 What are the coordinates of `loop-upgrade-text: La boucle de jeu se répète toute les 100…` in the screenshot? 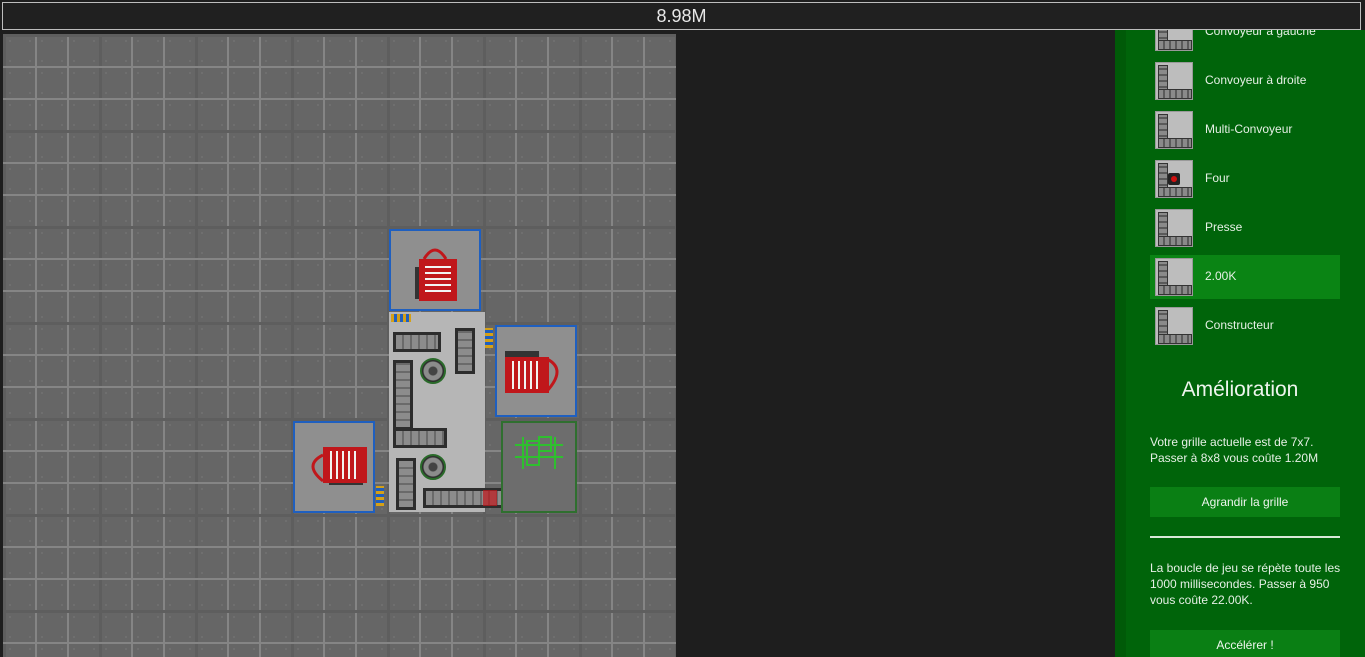 It's located at (1245, 584).